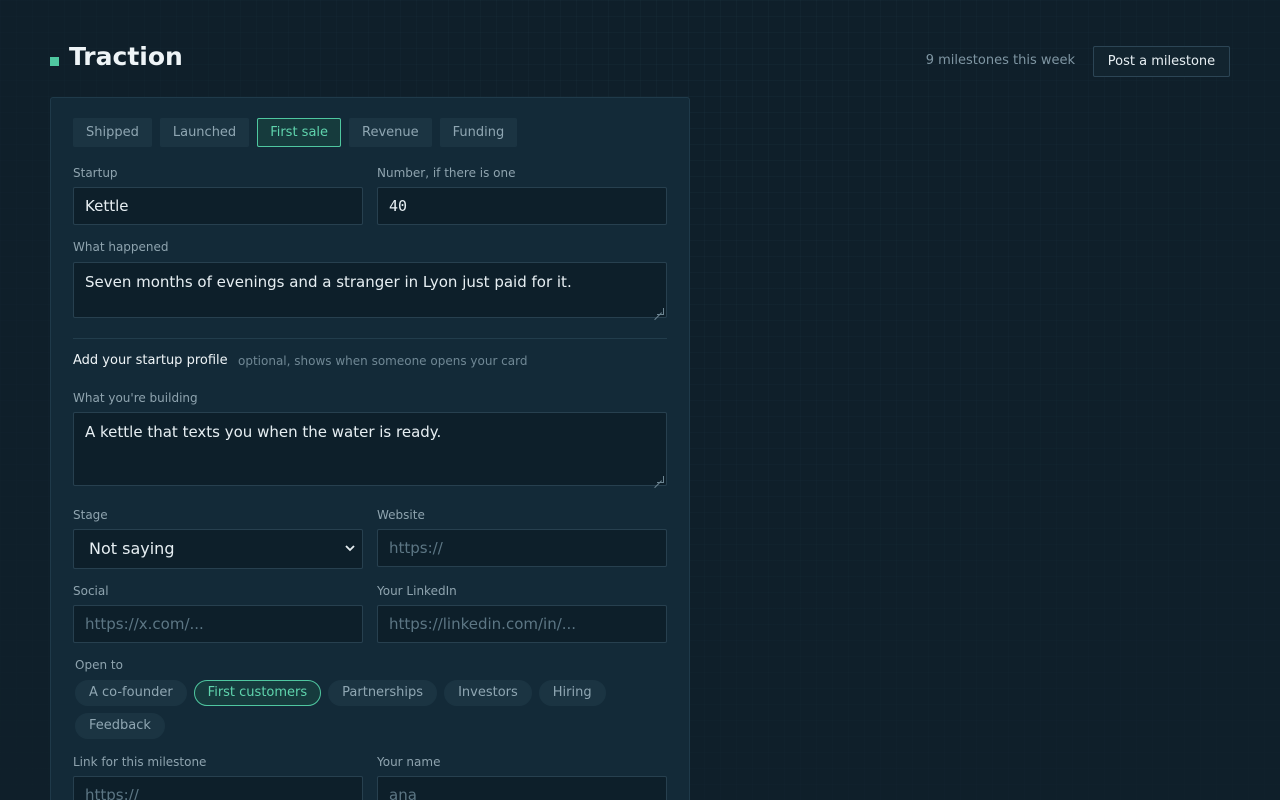 This screenshot has height=800, width=1280. I want to click on week-milestone-count: 9 milestones this week, so click(1000, 60).